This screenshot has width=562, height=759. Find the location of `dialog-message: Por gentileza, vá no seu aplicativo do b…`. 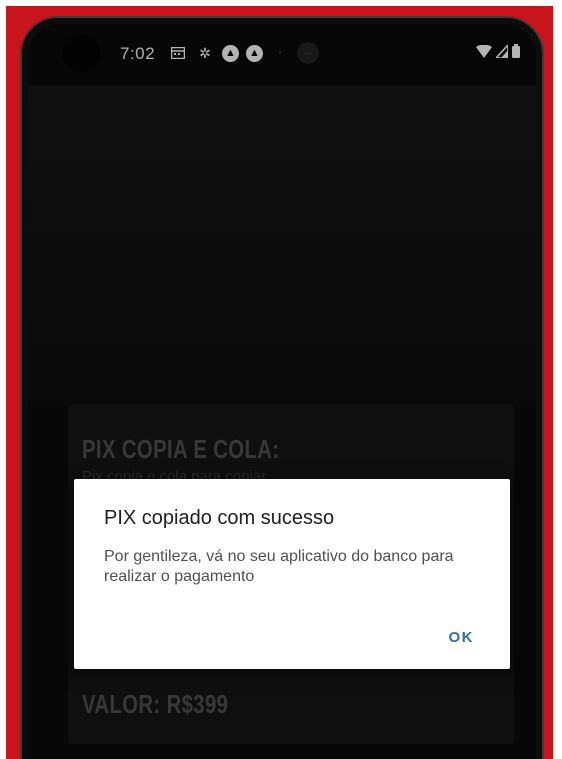

dialog-message: Por gentileza, vá no seu aplicativo do b… is located at coordinates (279, 566).